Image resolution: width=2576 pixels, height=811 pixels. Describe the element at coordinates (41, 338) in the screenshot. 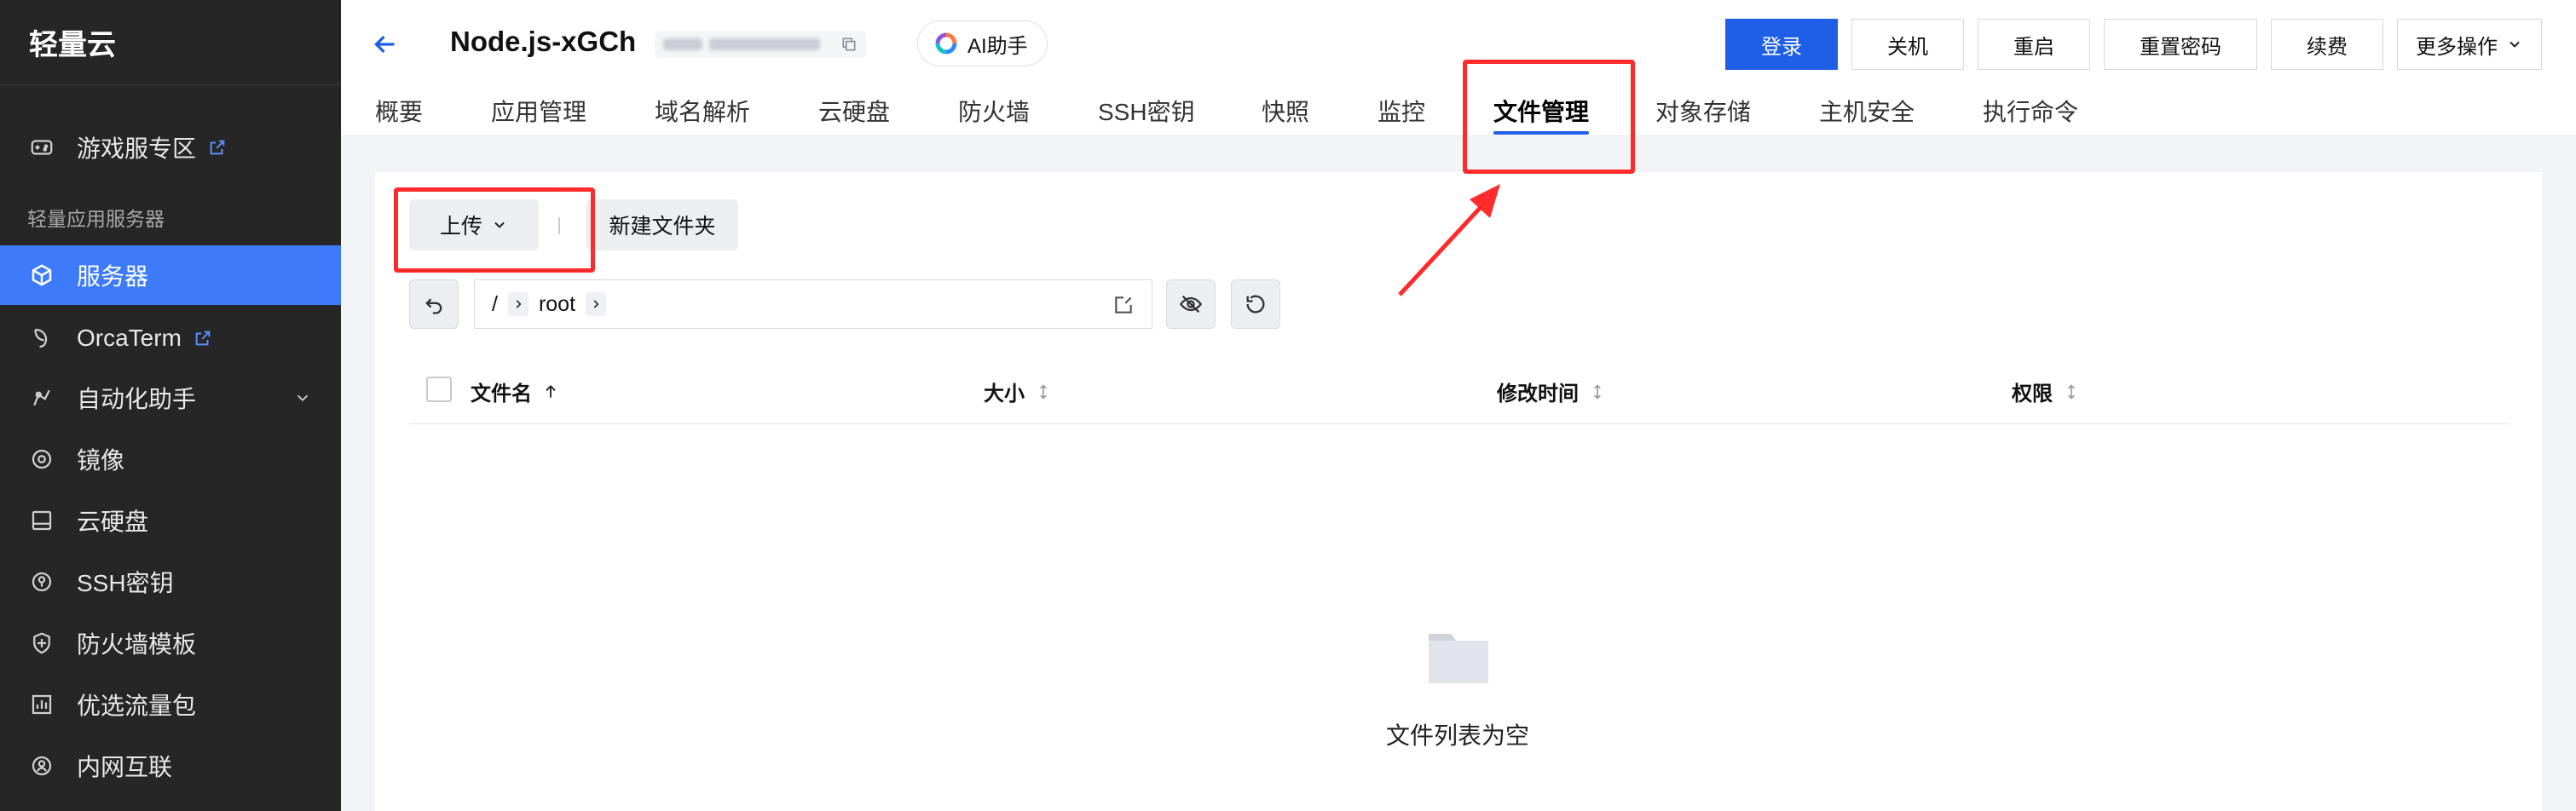

I see `orca-icon` at that location.